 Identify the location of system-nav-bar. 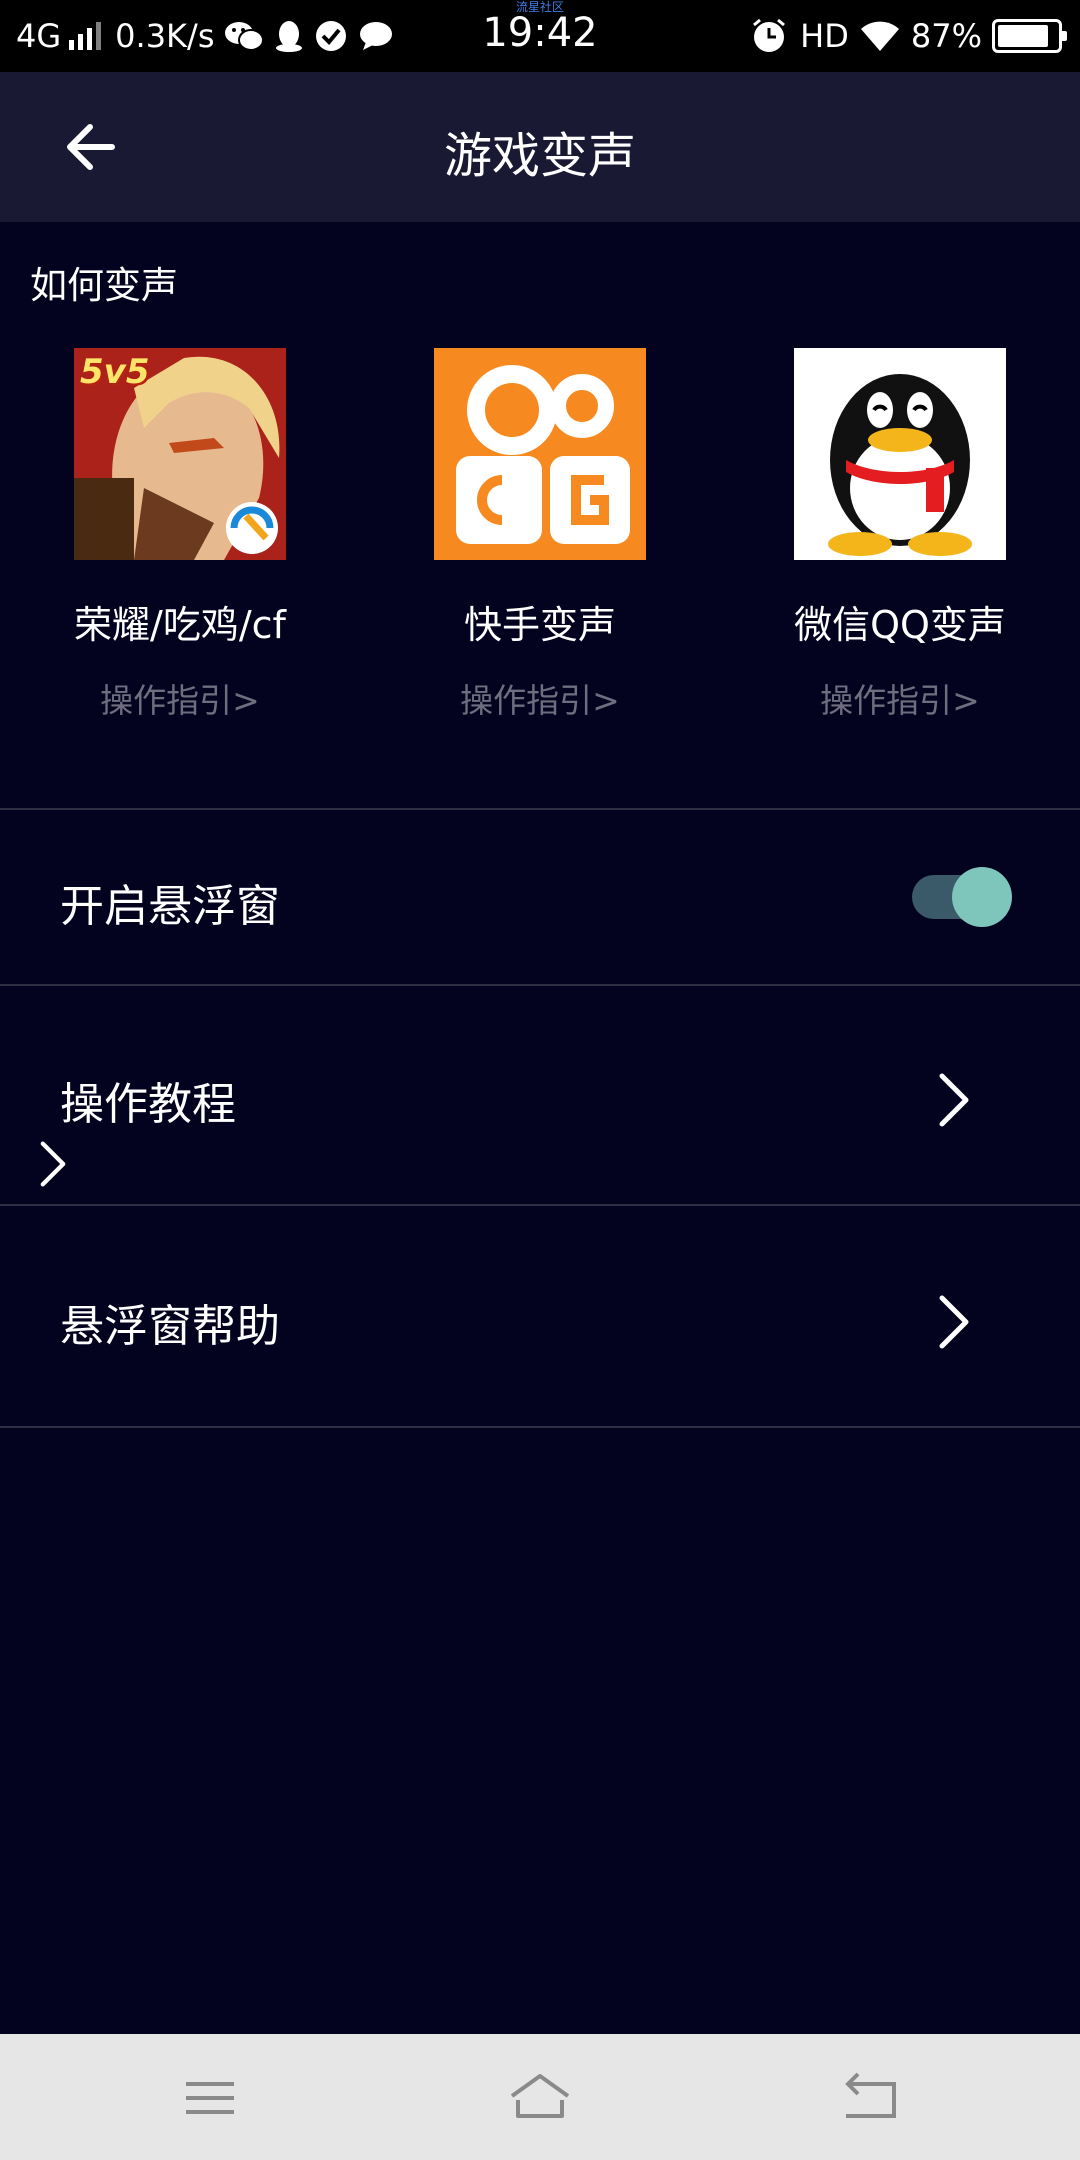
(540, 2097).